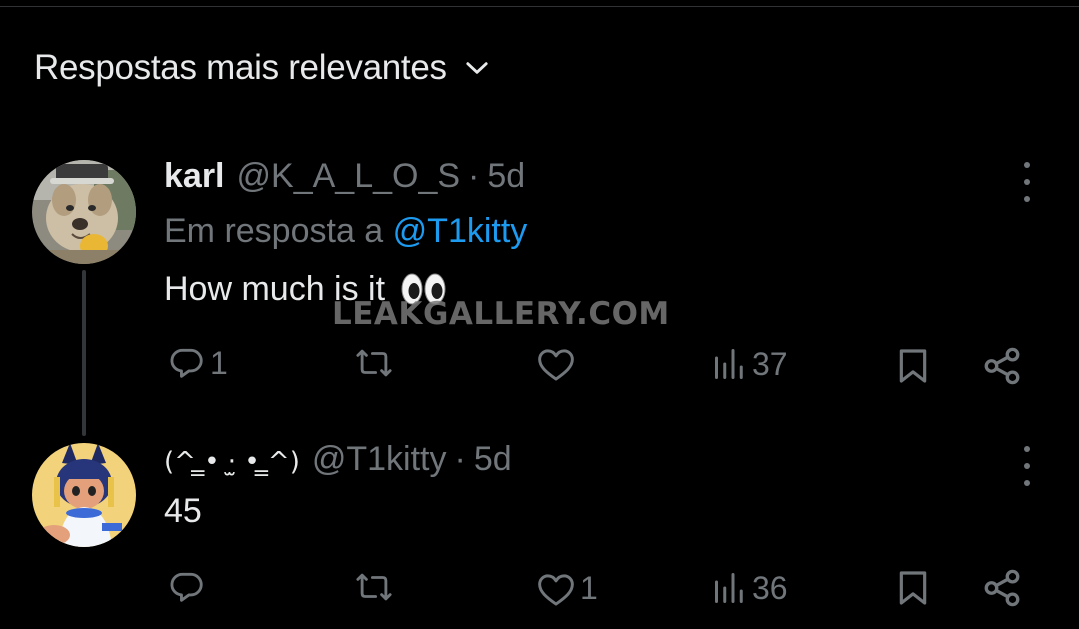  I want to click on post-header: (^ ̳• ·̫ • ̳^) @T1kitty · 5d, so click(338, 459).